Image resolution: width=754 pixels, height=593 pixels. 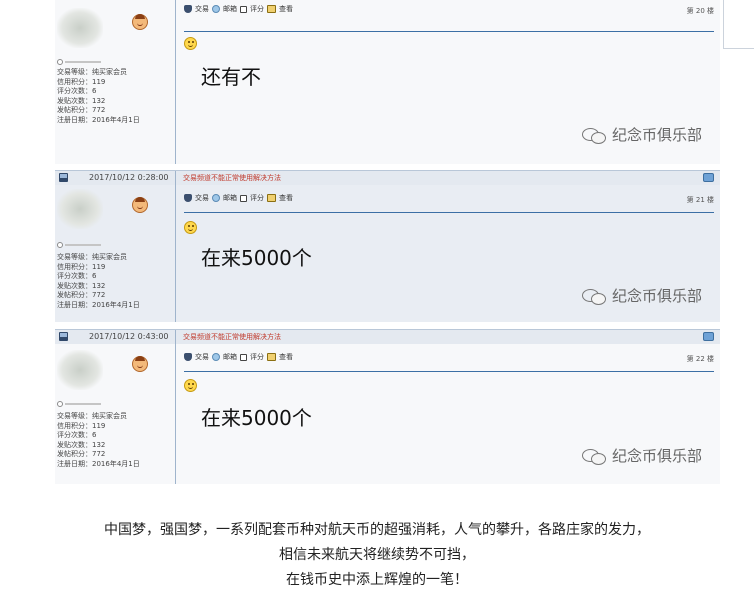 I want to click on post-meta-bar-22: 2017/10/12 0:43:00 交易频道不能正常使用解决方法, so click(x=387, y=336).